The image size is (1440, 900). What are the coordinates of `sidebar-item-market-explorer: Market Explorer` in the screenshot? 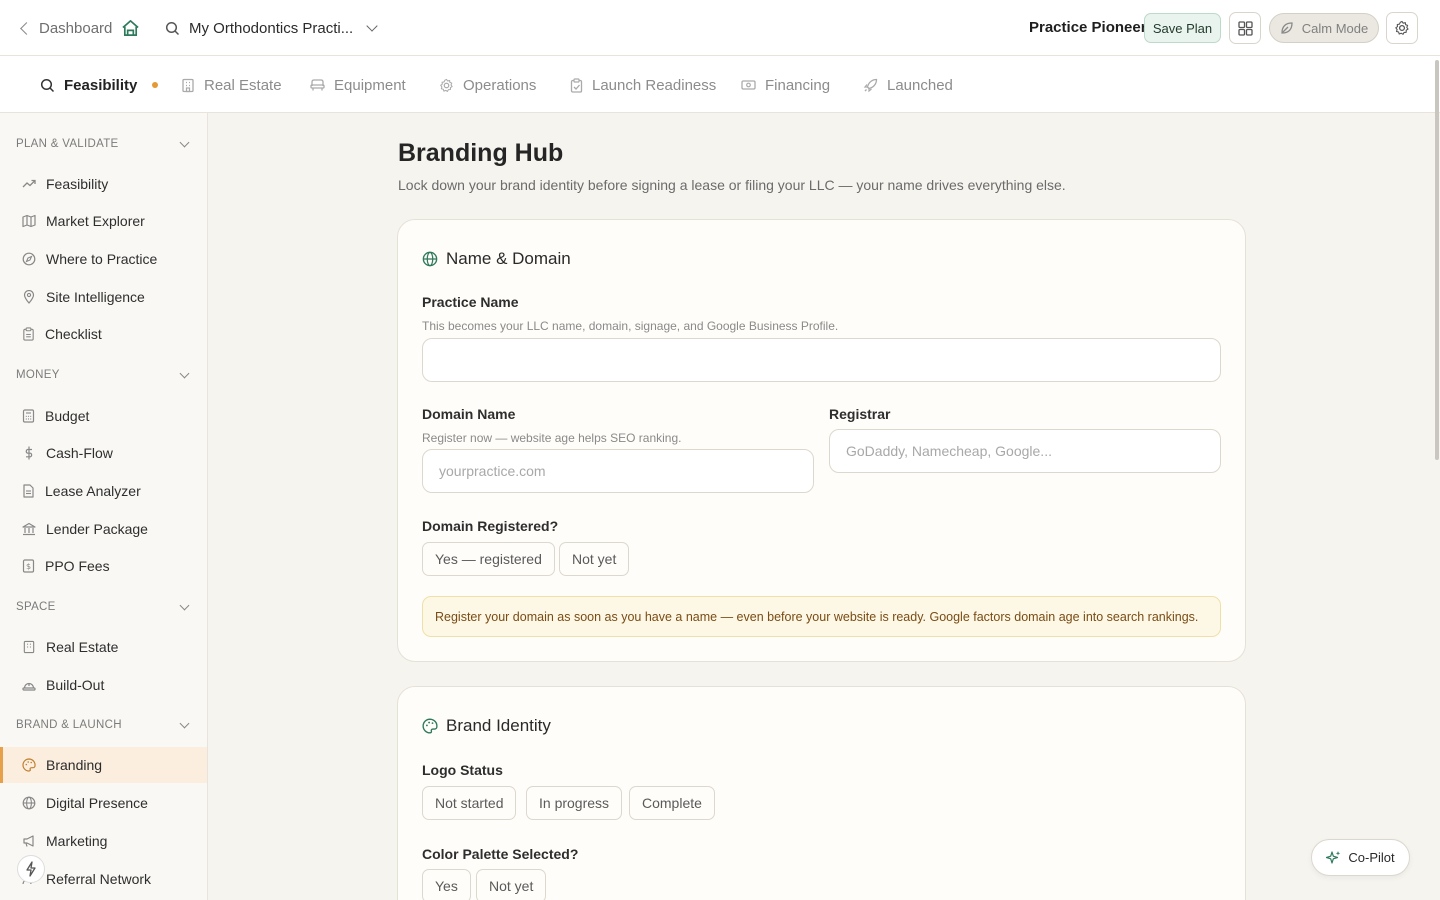 It's located at (103, 221).